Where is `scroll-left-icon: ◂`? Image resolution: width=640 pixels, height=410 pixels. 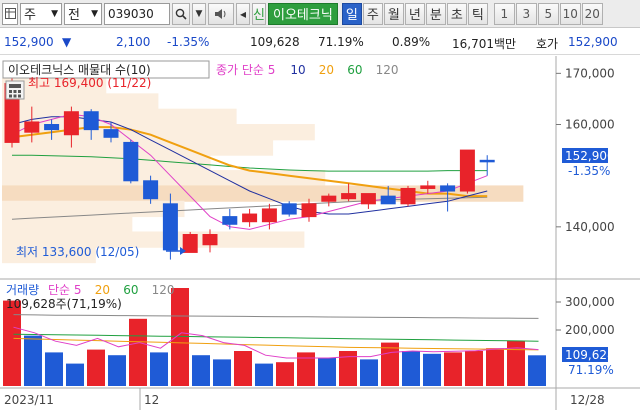 scroll-left-icon: ◂ is located at coordinates (243, 13).